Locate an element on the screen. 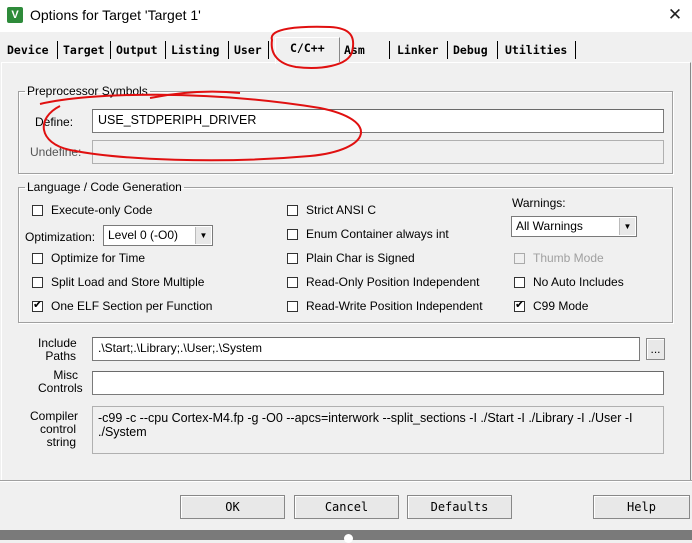  include-paths-label: Include Paths is located at coordinates (57, 350).